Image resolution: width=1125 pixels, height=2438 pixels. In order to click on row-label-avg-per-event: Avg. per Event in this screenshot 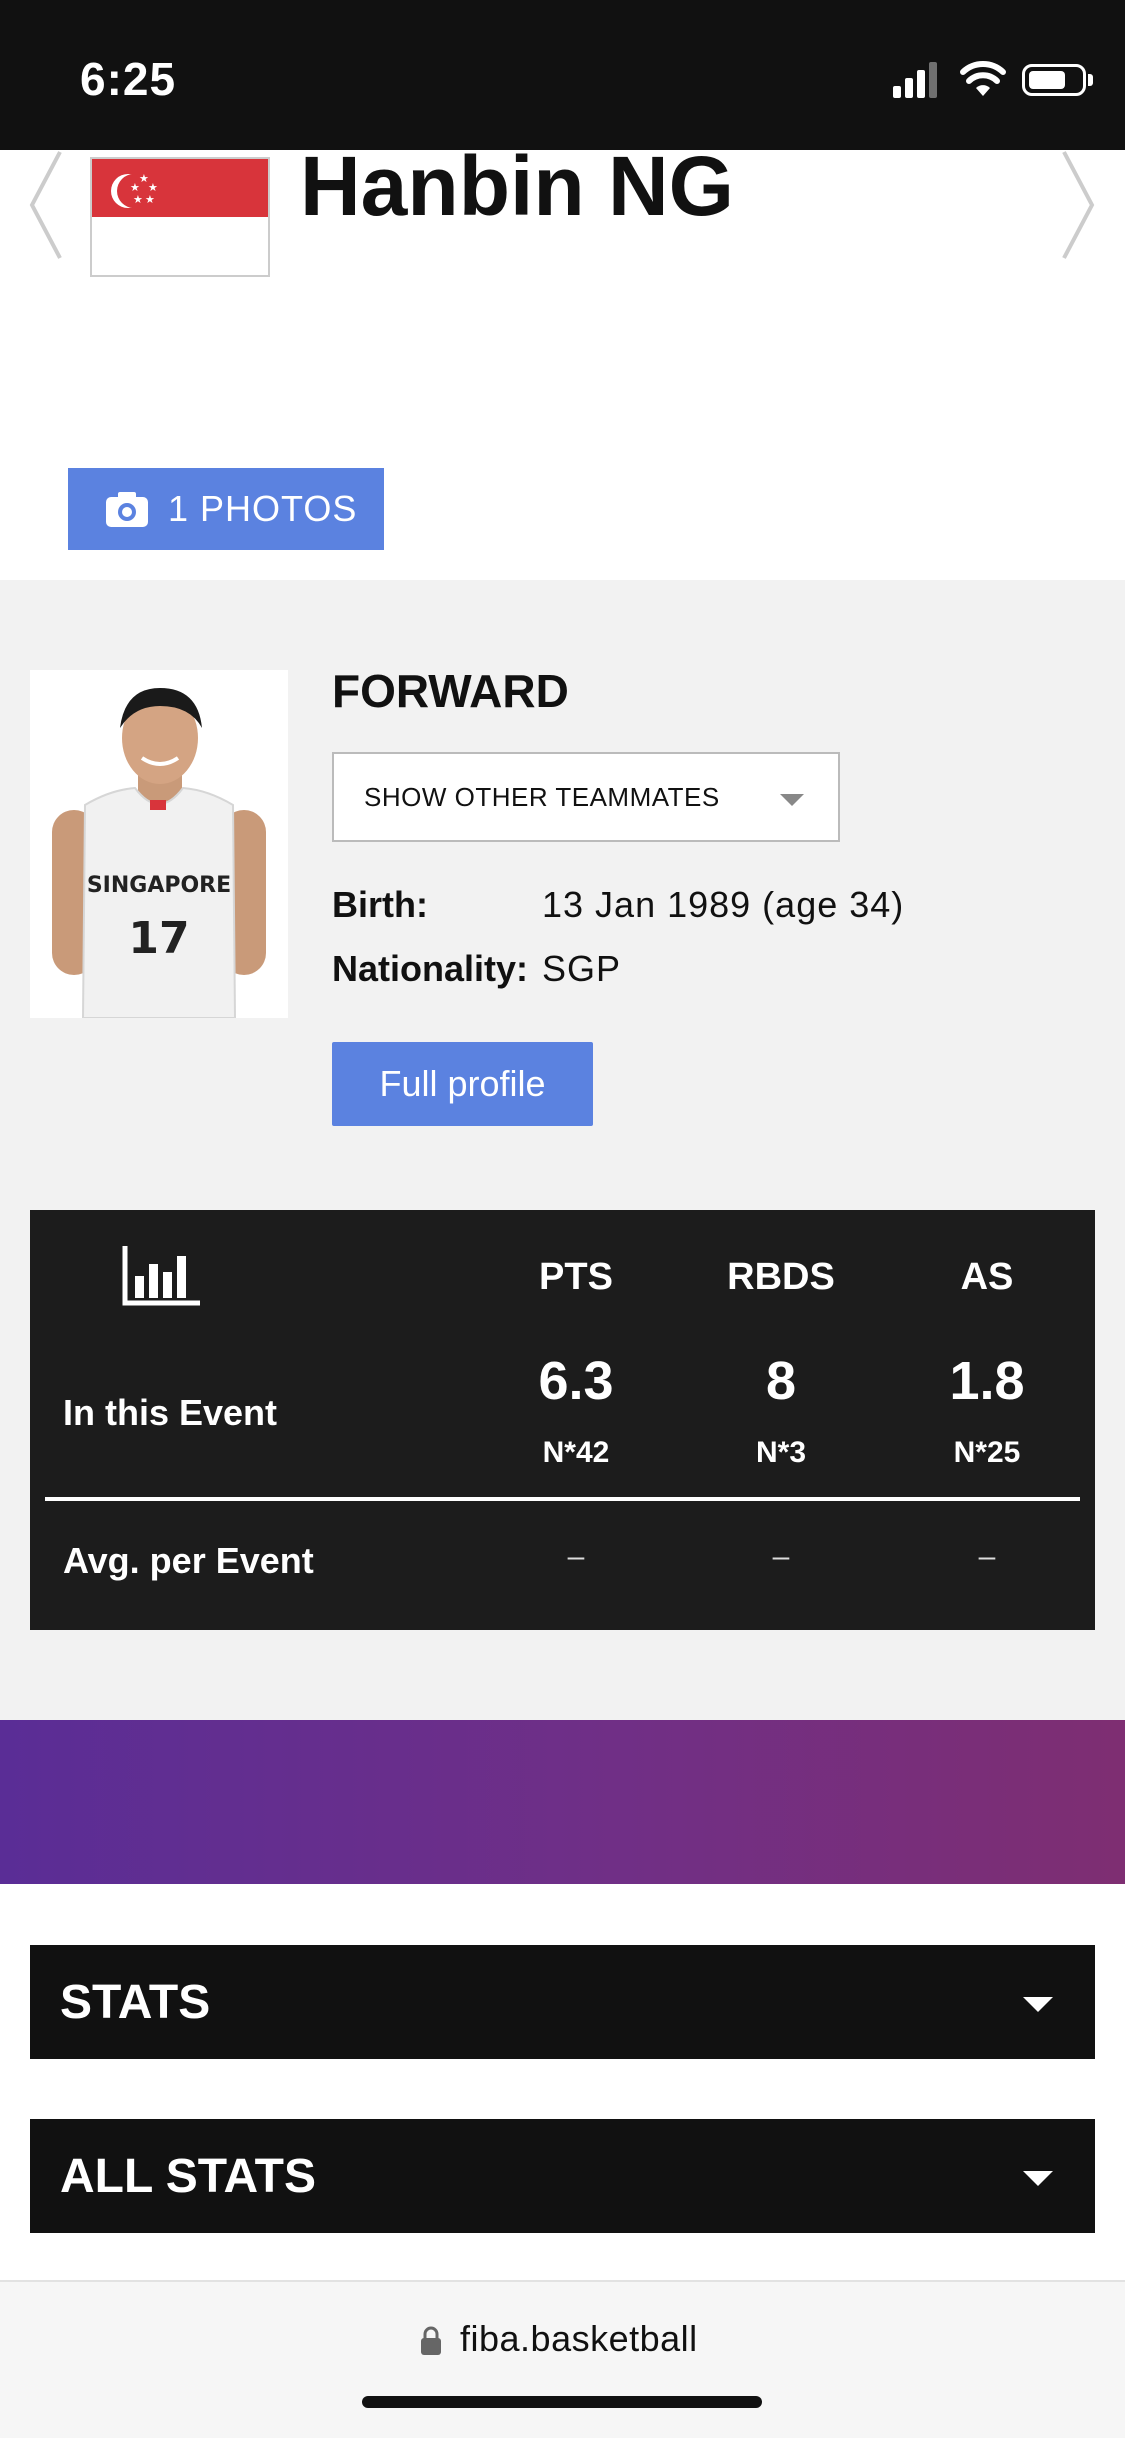, I will do `click(188, 1560)`.